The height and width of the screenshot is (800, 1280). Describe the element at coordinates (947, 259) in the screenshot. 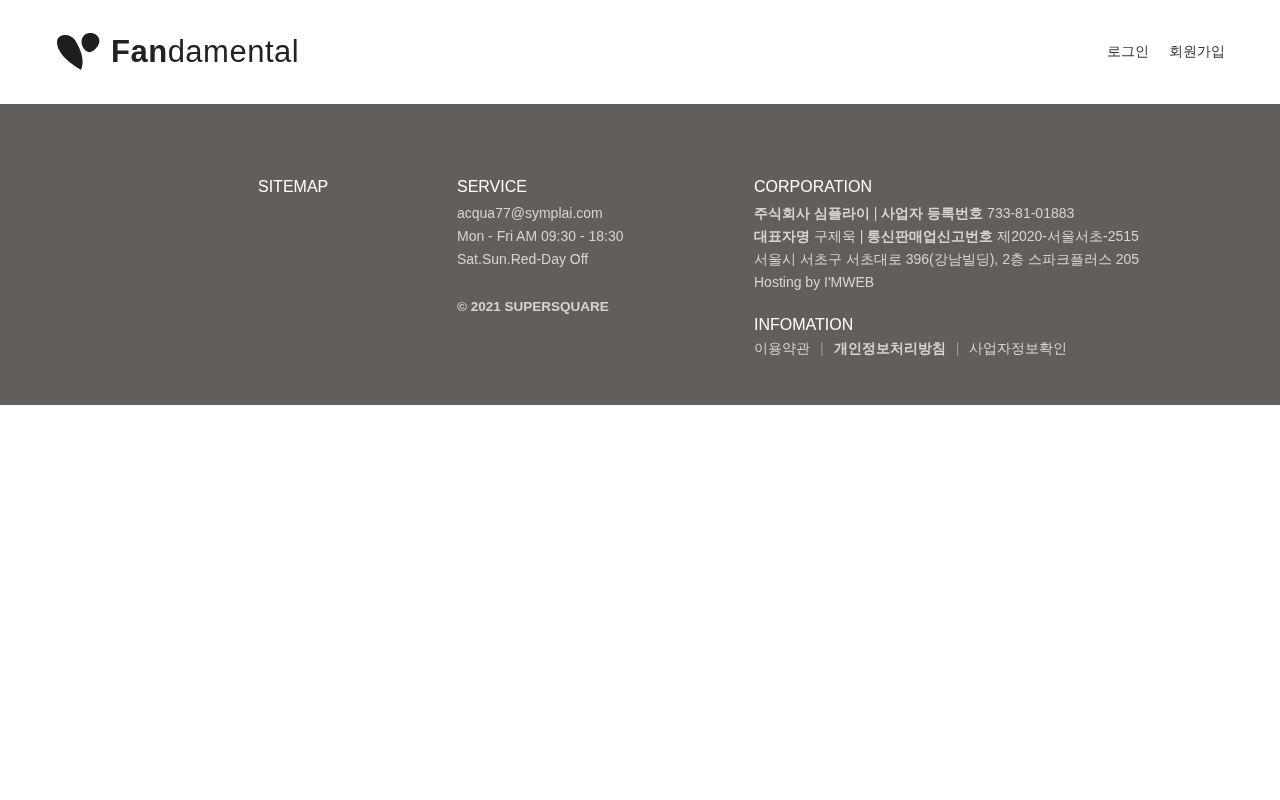

I see `company-info-text: 서울시 서초구 서초대로 396(강남빌딩), 2층 스파크플러스 205` at that location.